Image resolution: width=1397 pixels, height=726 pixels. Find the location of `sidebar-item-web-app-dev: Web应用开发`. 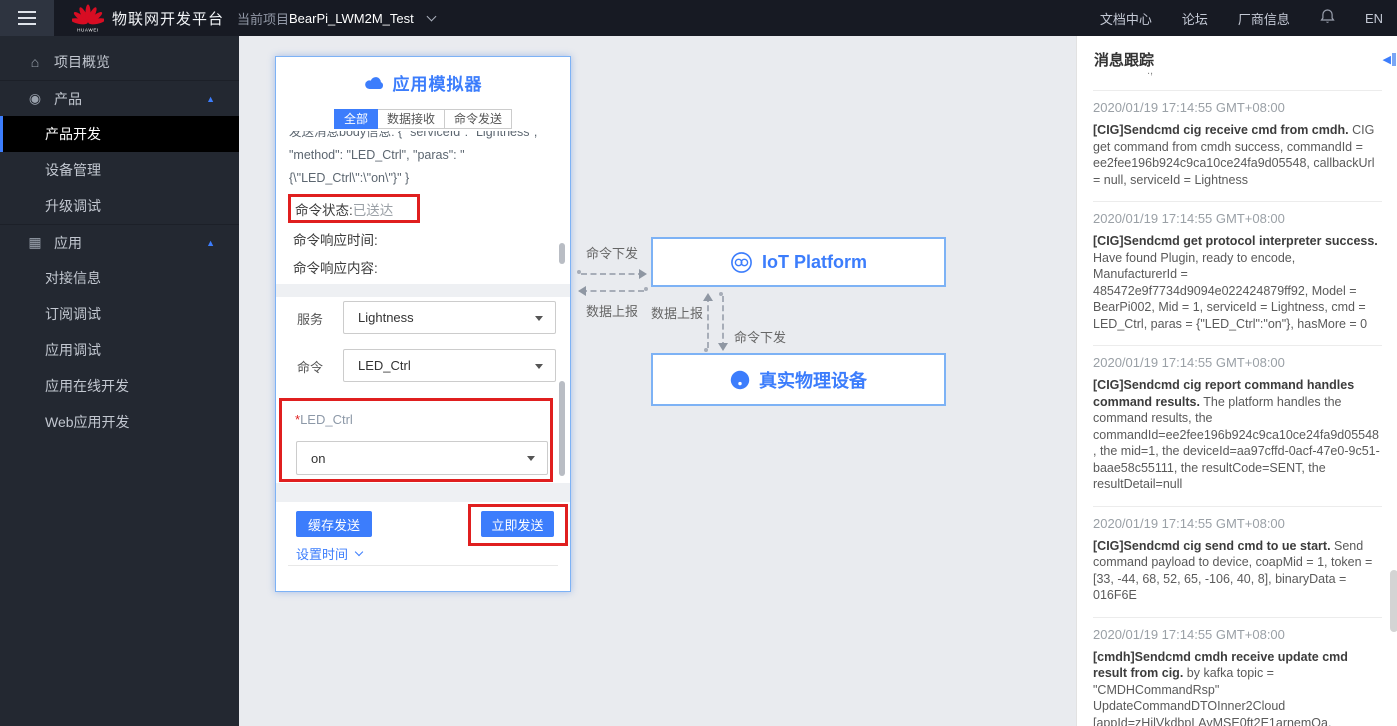

sidebar-item-web-app-dev: Web应用开发 is located at coordinates (119, 422).